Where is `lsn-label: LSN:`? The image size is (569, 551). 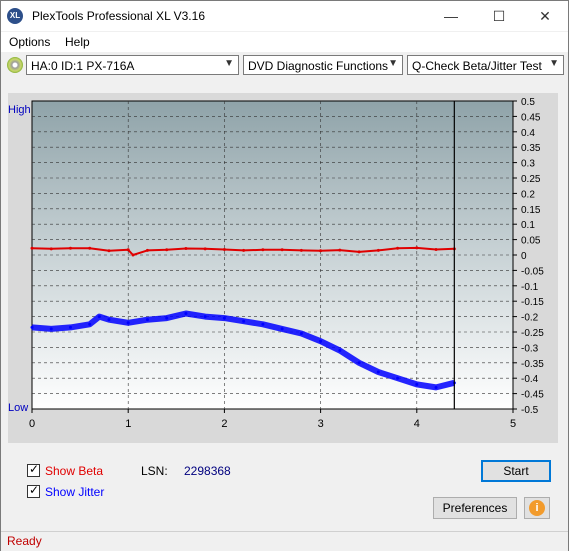 lsn-label: LSN: is located at coordinates (154, 471).